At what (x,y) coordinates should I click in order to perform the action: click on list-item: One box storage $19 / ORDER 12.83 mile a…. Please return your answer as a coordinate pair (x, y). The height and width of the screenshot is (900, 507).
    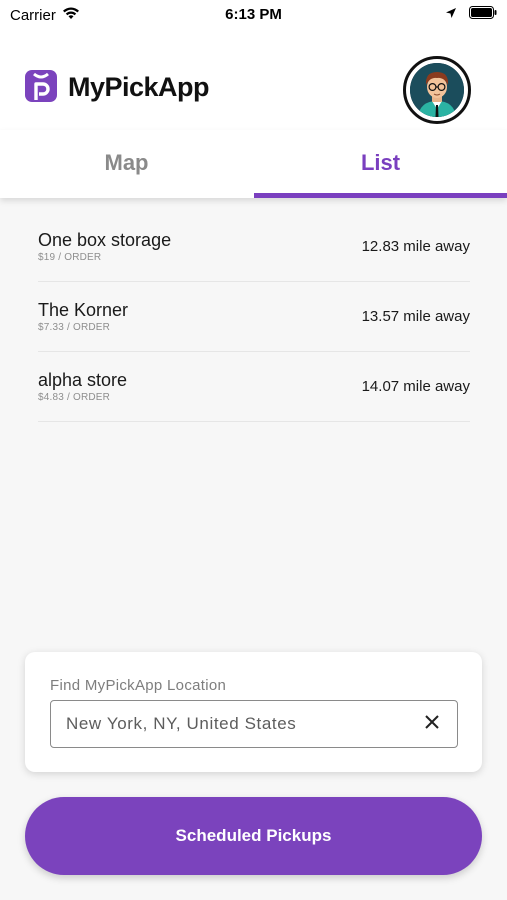
    Looking at the image, I should click on (254, 247).